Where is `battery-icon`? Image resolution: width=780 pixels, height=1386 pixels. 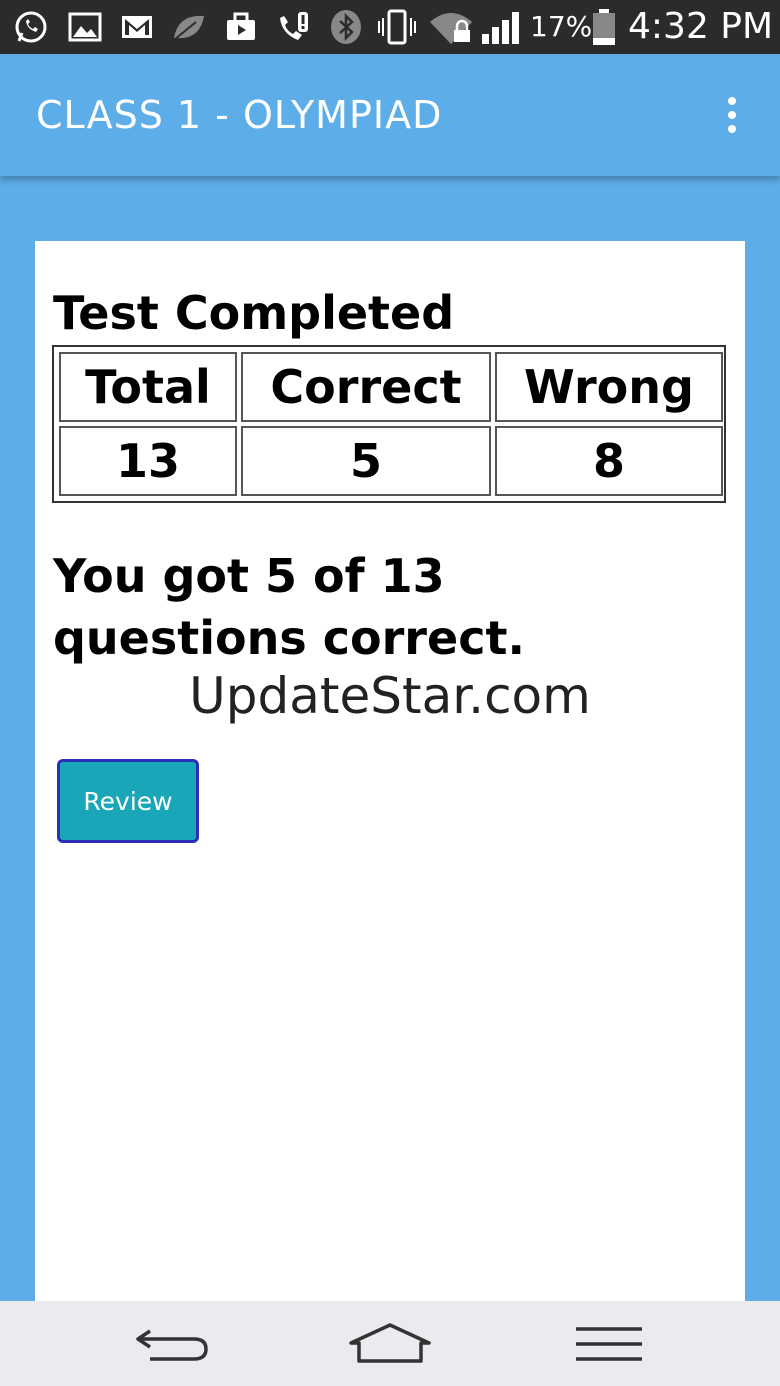
battery-icon is located at coordinates (604, 27).